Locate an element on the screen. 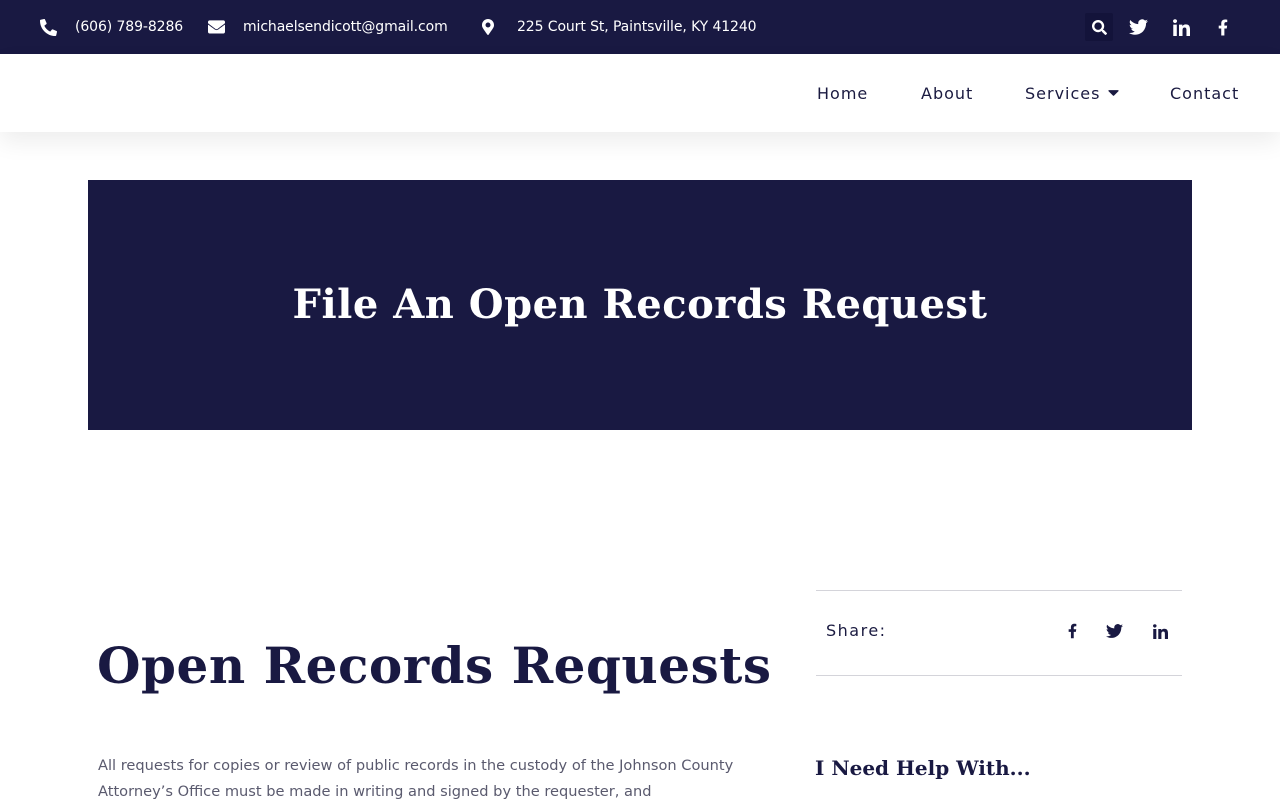  share-linkedin-button is located at coordinates (1160, 631).